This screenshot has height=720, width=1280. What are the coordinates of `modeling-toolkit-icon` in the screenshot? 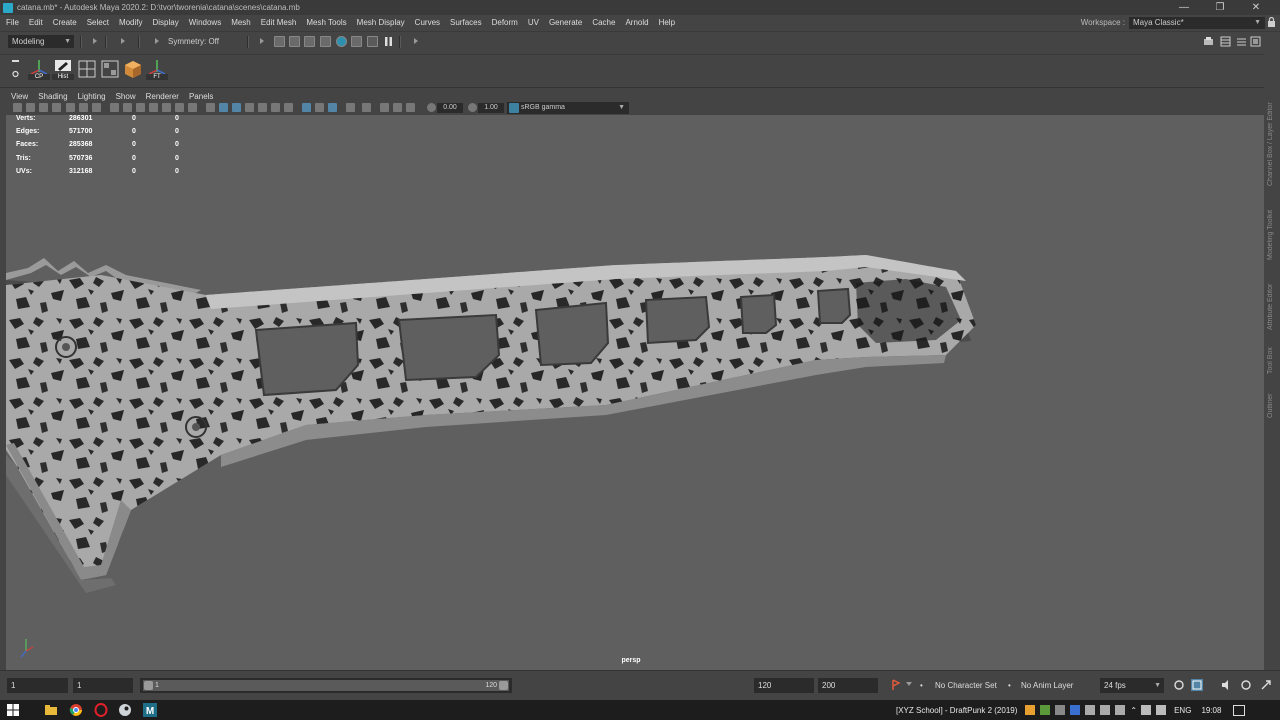 It's located at (1208, 41).